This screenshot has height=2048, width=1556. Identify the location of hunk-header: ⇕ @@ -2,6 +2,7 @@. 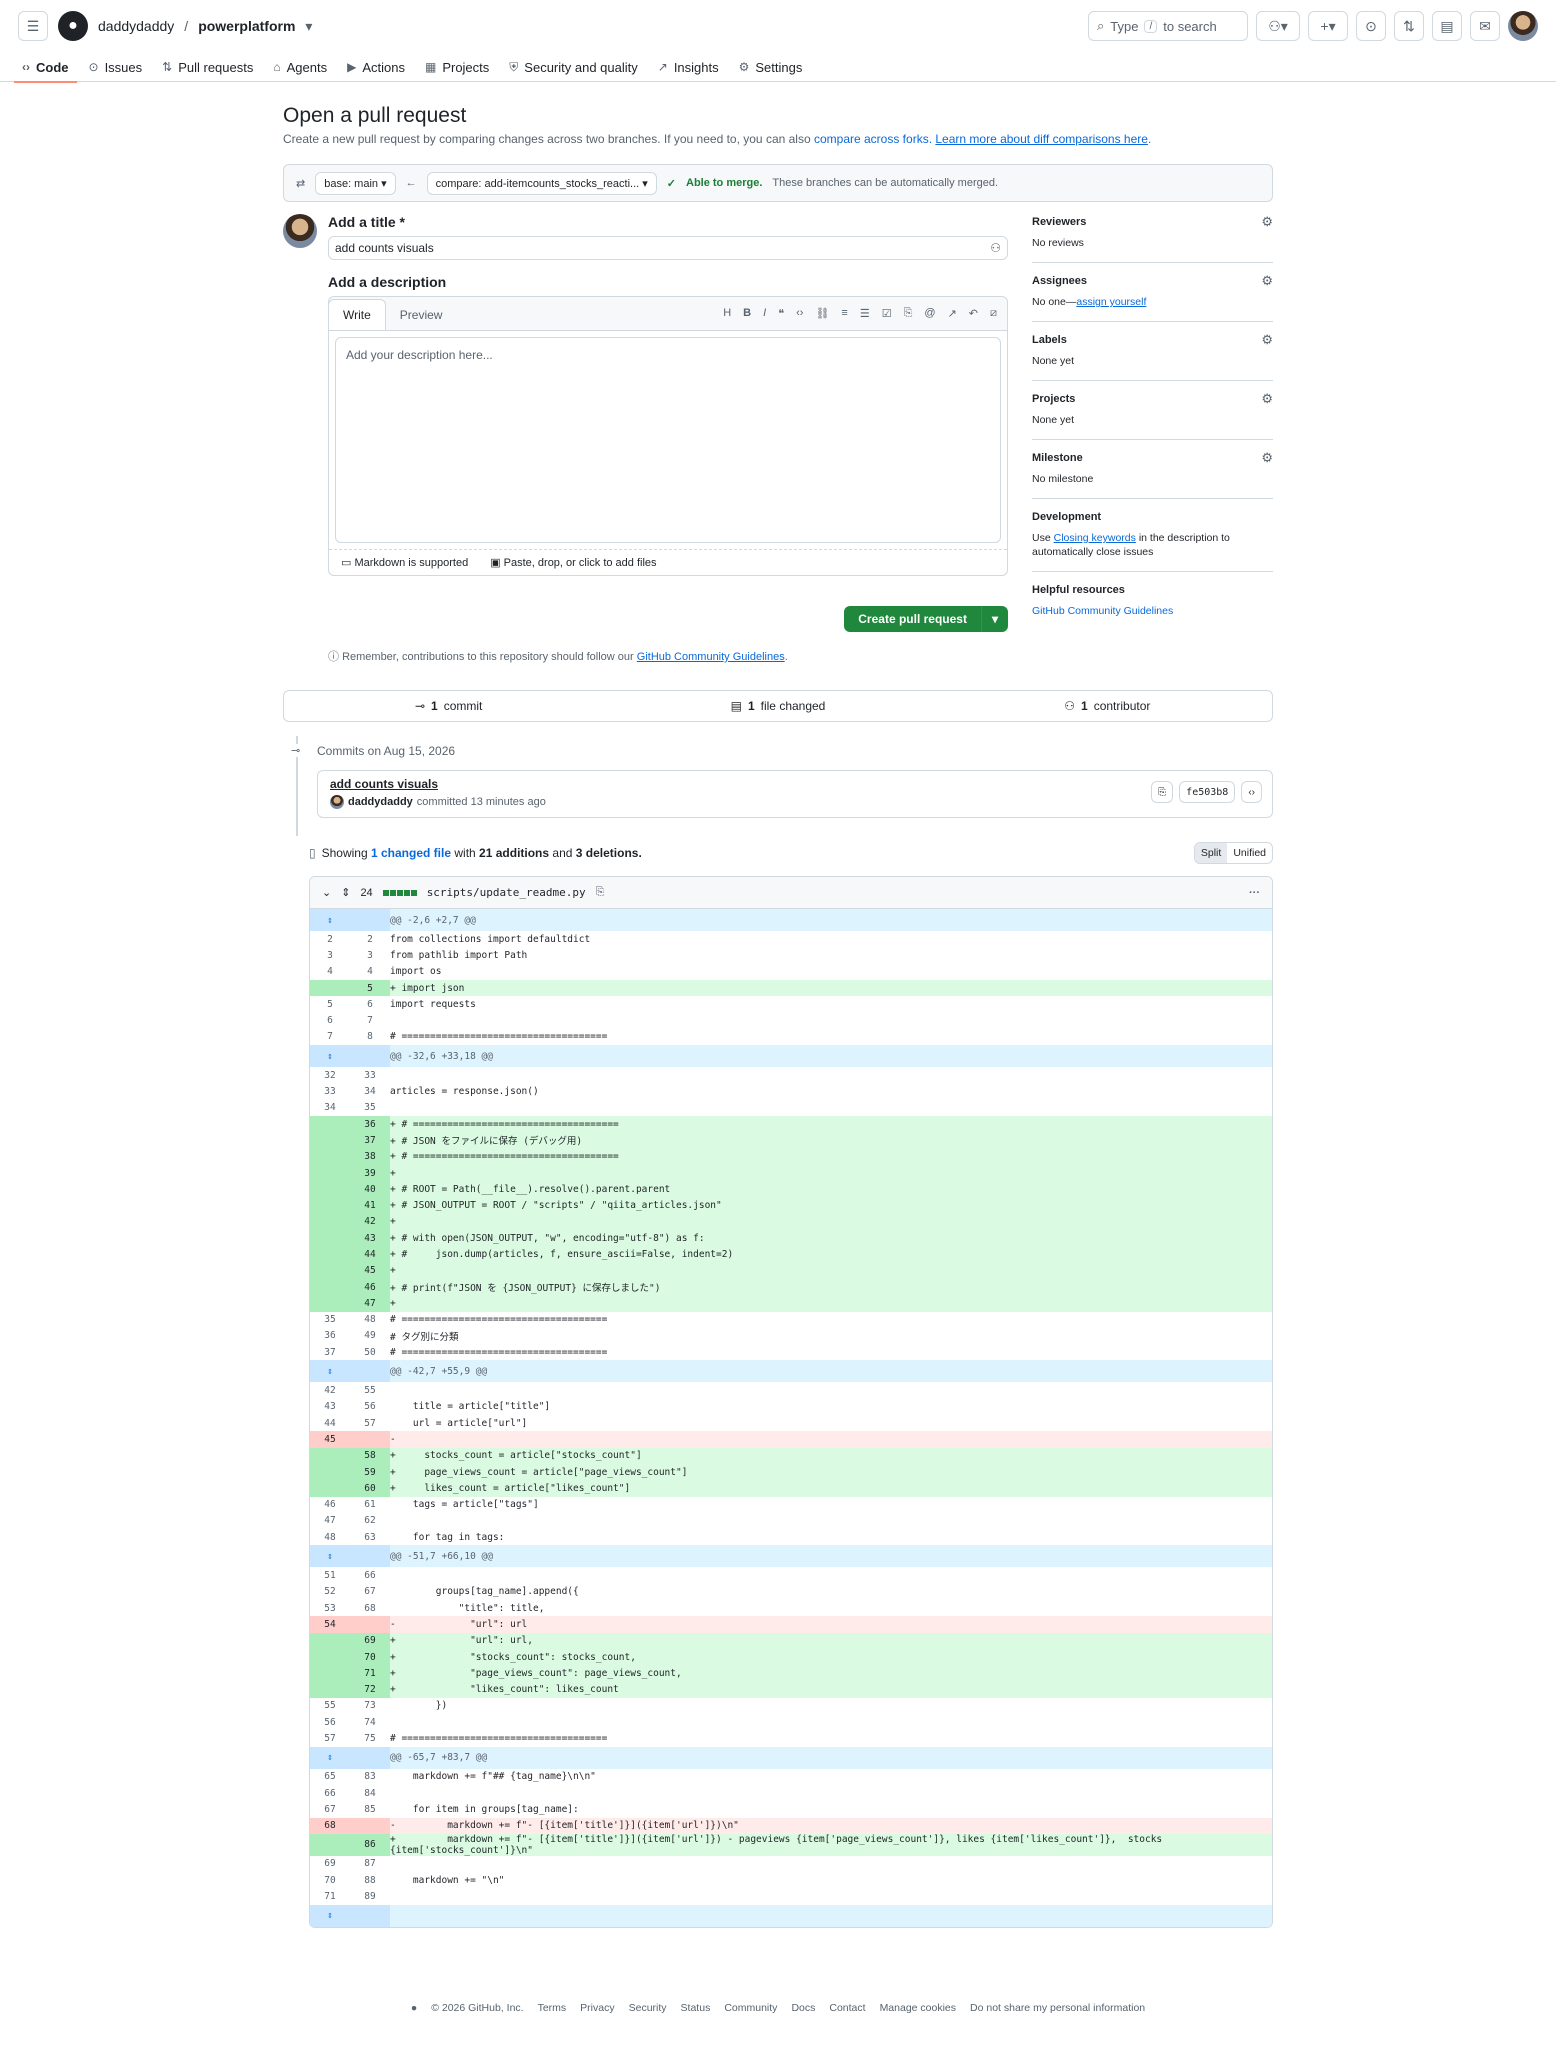
(791, 920).